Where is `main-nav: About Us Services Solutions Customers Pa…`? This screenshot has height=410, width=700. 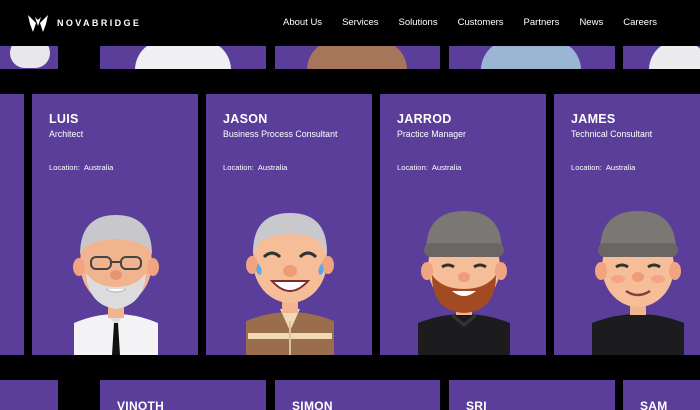
main-nav: About Us Services Solutions Customers Pa… is located at coordinates (460, 22).